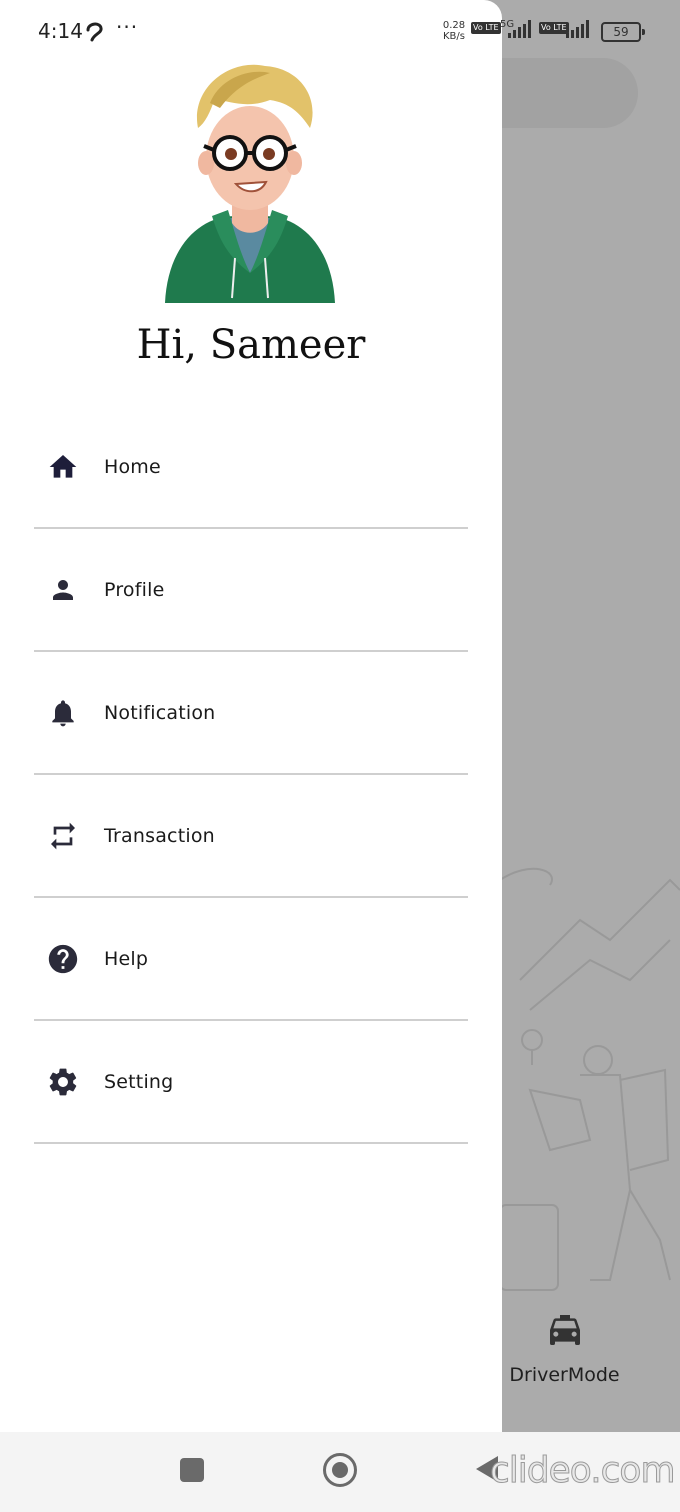  I want to click on app-notification-icon, so click(94, 32).